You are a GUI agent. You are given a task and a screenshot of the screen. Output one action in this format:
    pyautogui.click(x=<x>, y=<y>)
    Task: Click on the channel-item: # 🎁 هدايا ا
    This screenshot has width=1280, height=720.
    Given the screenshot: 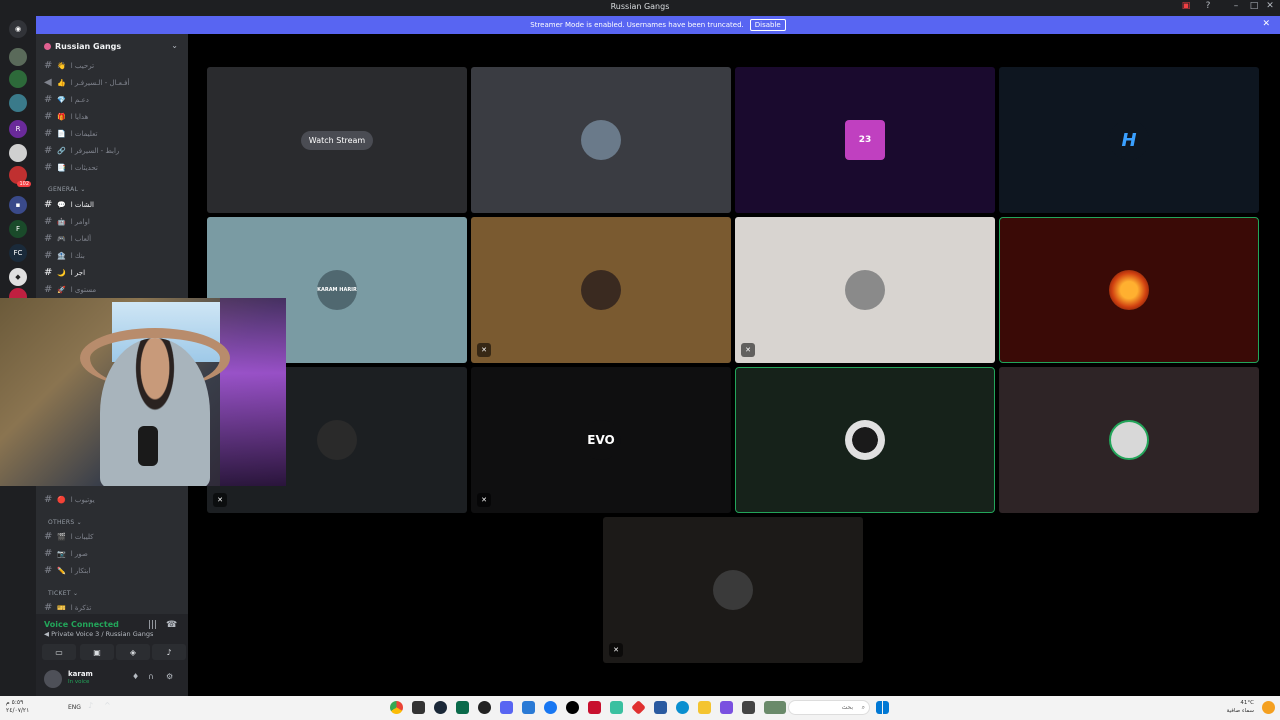 What is the action you would take?
    pyautogui.click(x=112, y=116)
    